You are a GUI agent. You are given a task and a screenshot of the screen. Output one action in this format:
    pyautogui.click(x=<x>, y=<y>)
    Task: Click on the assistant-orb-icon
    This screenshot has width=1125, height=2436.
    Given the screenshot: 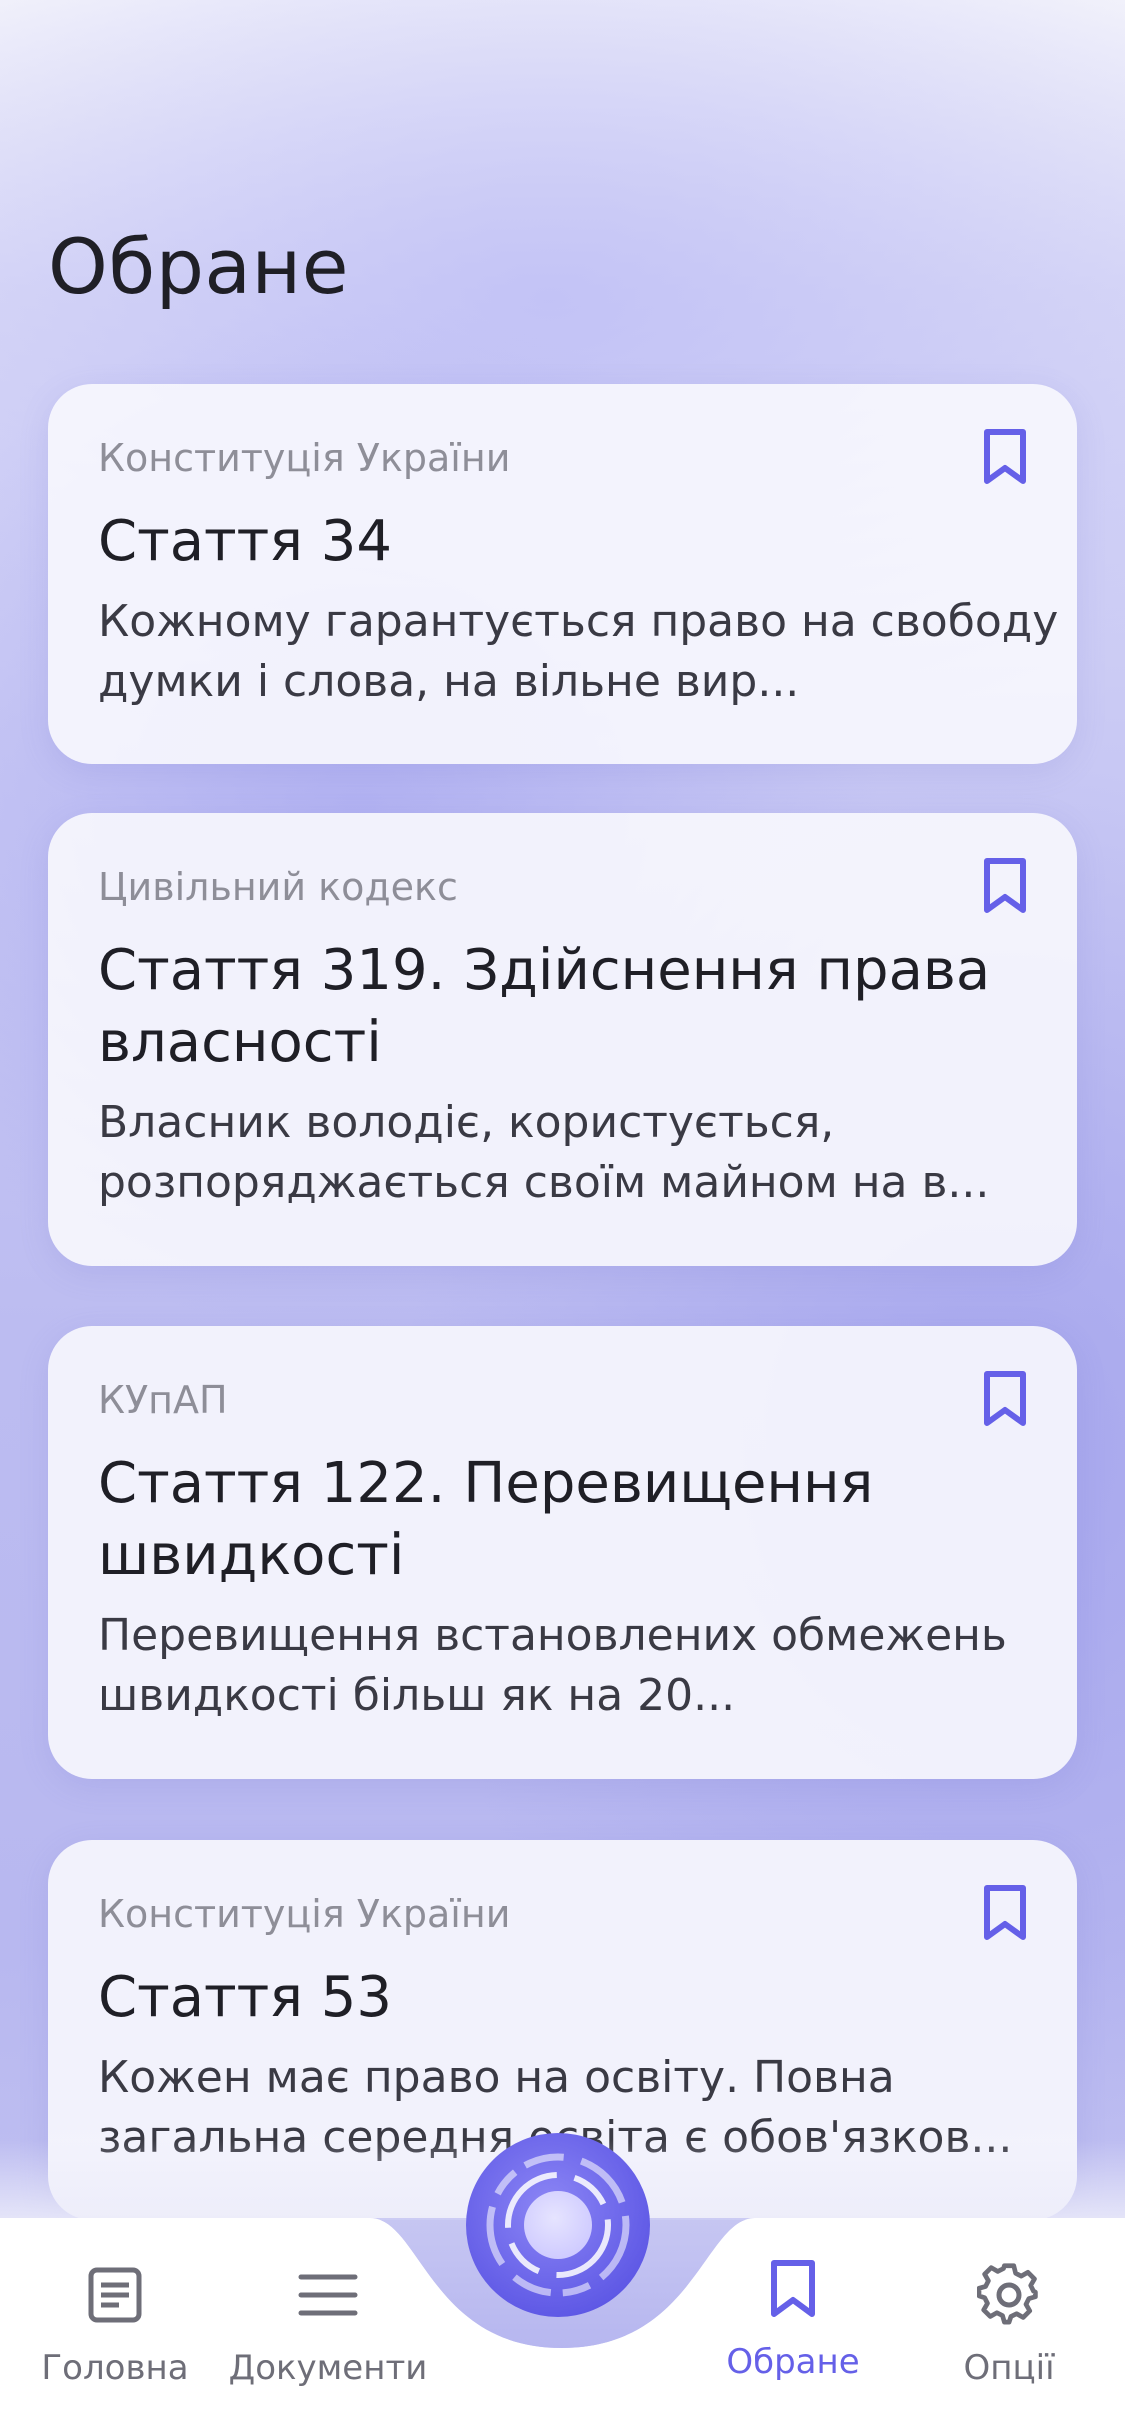 What is the action you would take?
    pyautogui.click(x=558, y=2225)
    